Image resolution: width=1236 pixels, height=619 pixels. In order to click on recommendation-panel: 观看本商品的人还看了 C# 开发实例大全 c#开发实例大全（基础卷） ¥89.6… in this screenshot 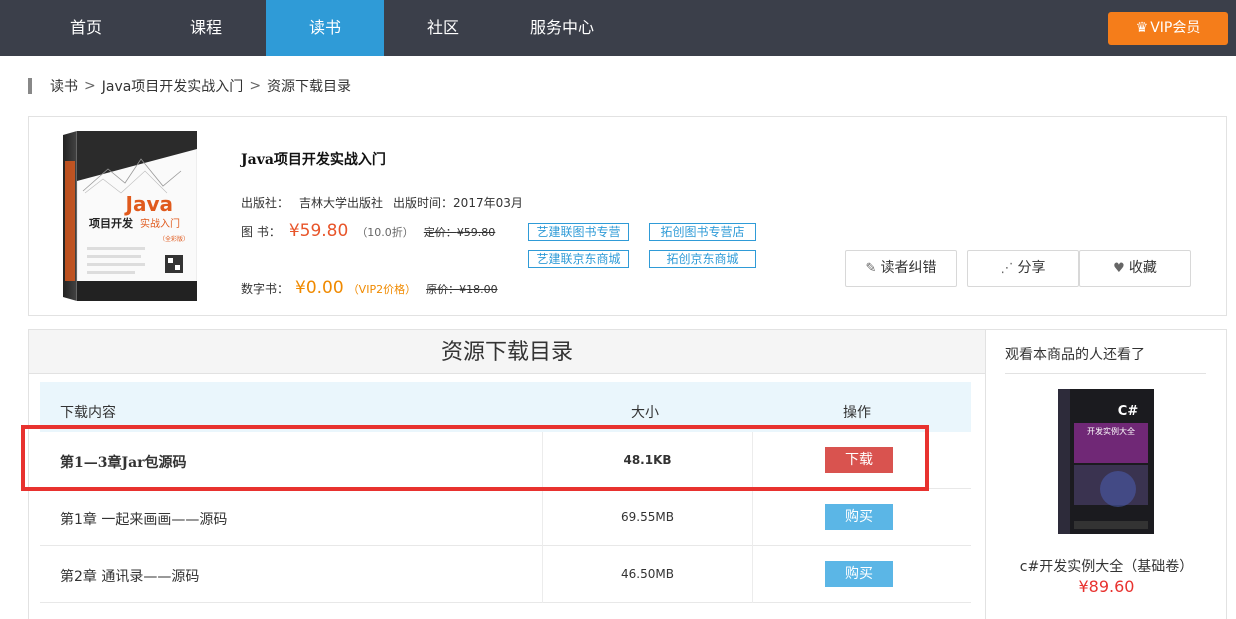, I will do `click(1106, 474)`.